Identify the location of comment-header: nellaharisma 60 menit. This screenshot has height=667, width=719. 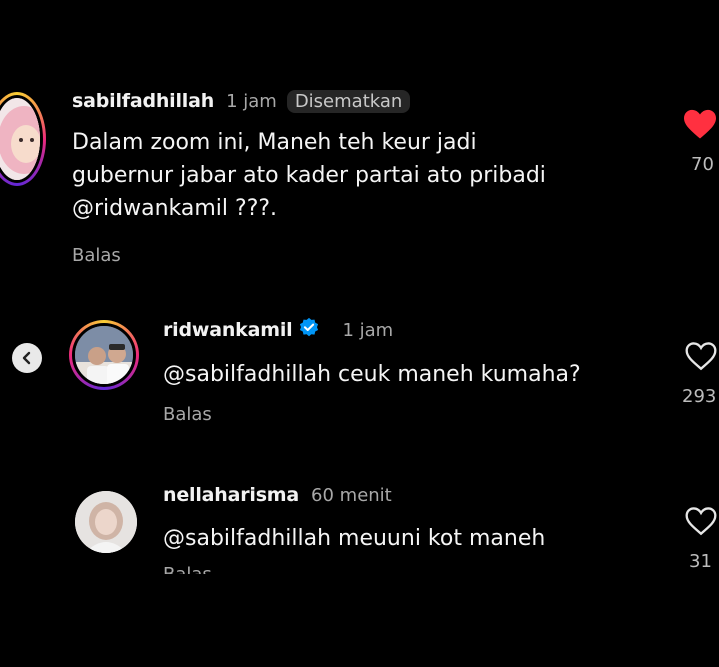
(413, 495).